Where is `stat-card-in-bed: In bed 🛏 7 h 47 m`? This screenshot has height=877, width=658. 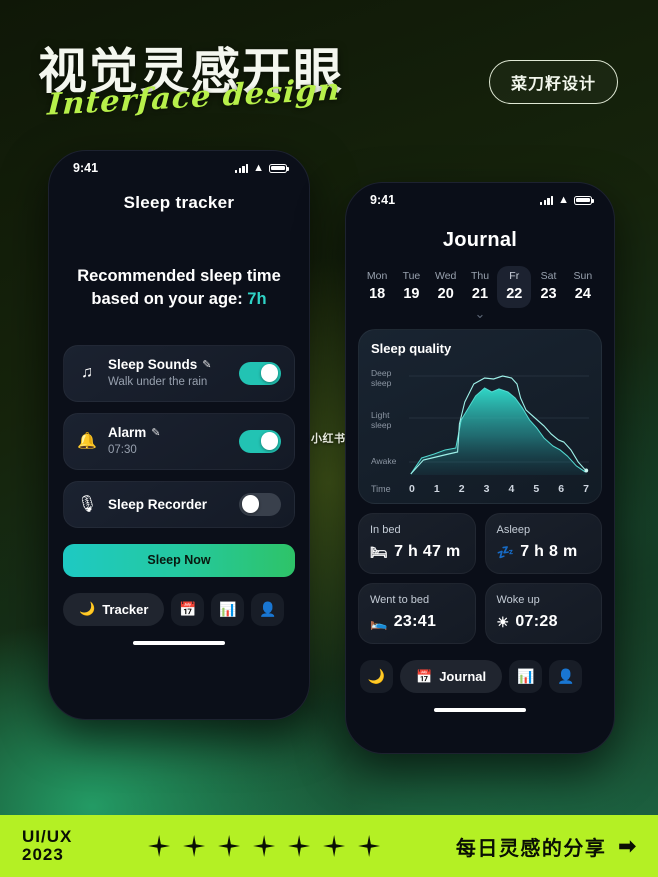
stat-card-in-bed: In bed 🛏 7 h 47 m is located at coordinates (417, 543).